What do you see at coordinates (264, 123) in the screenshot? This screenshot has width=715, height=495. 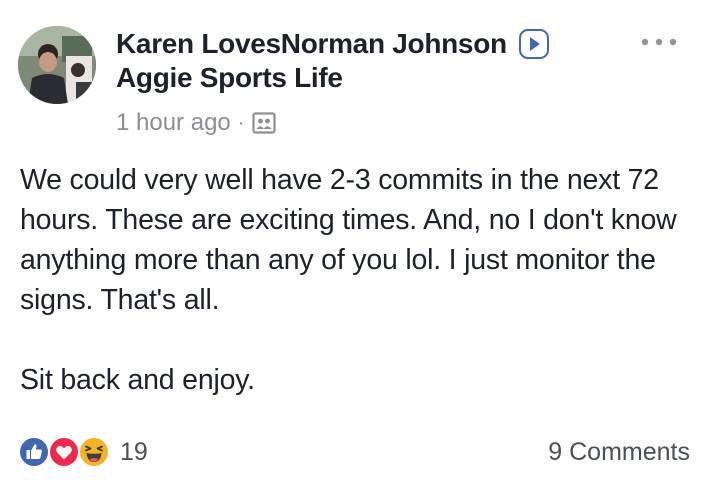 I see `group-members-icon` at bounding box center [264, 123].